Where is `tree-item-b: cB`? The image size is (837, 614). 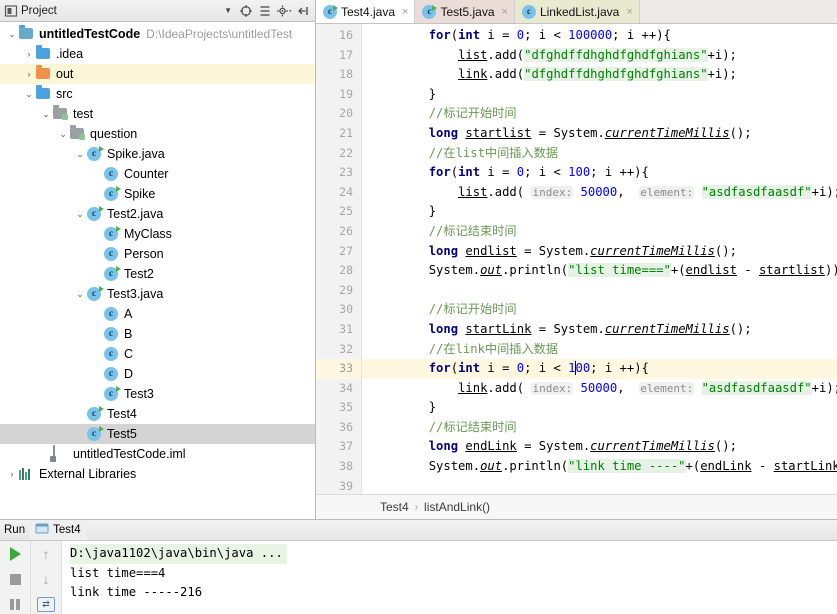 tree-item-b: cB is located at coordinates (157, 334).